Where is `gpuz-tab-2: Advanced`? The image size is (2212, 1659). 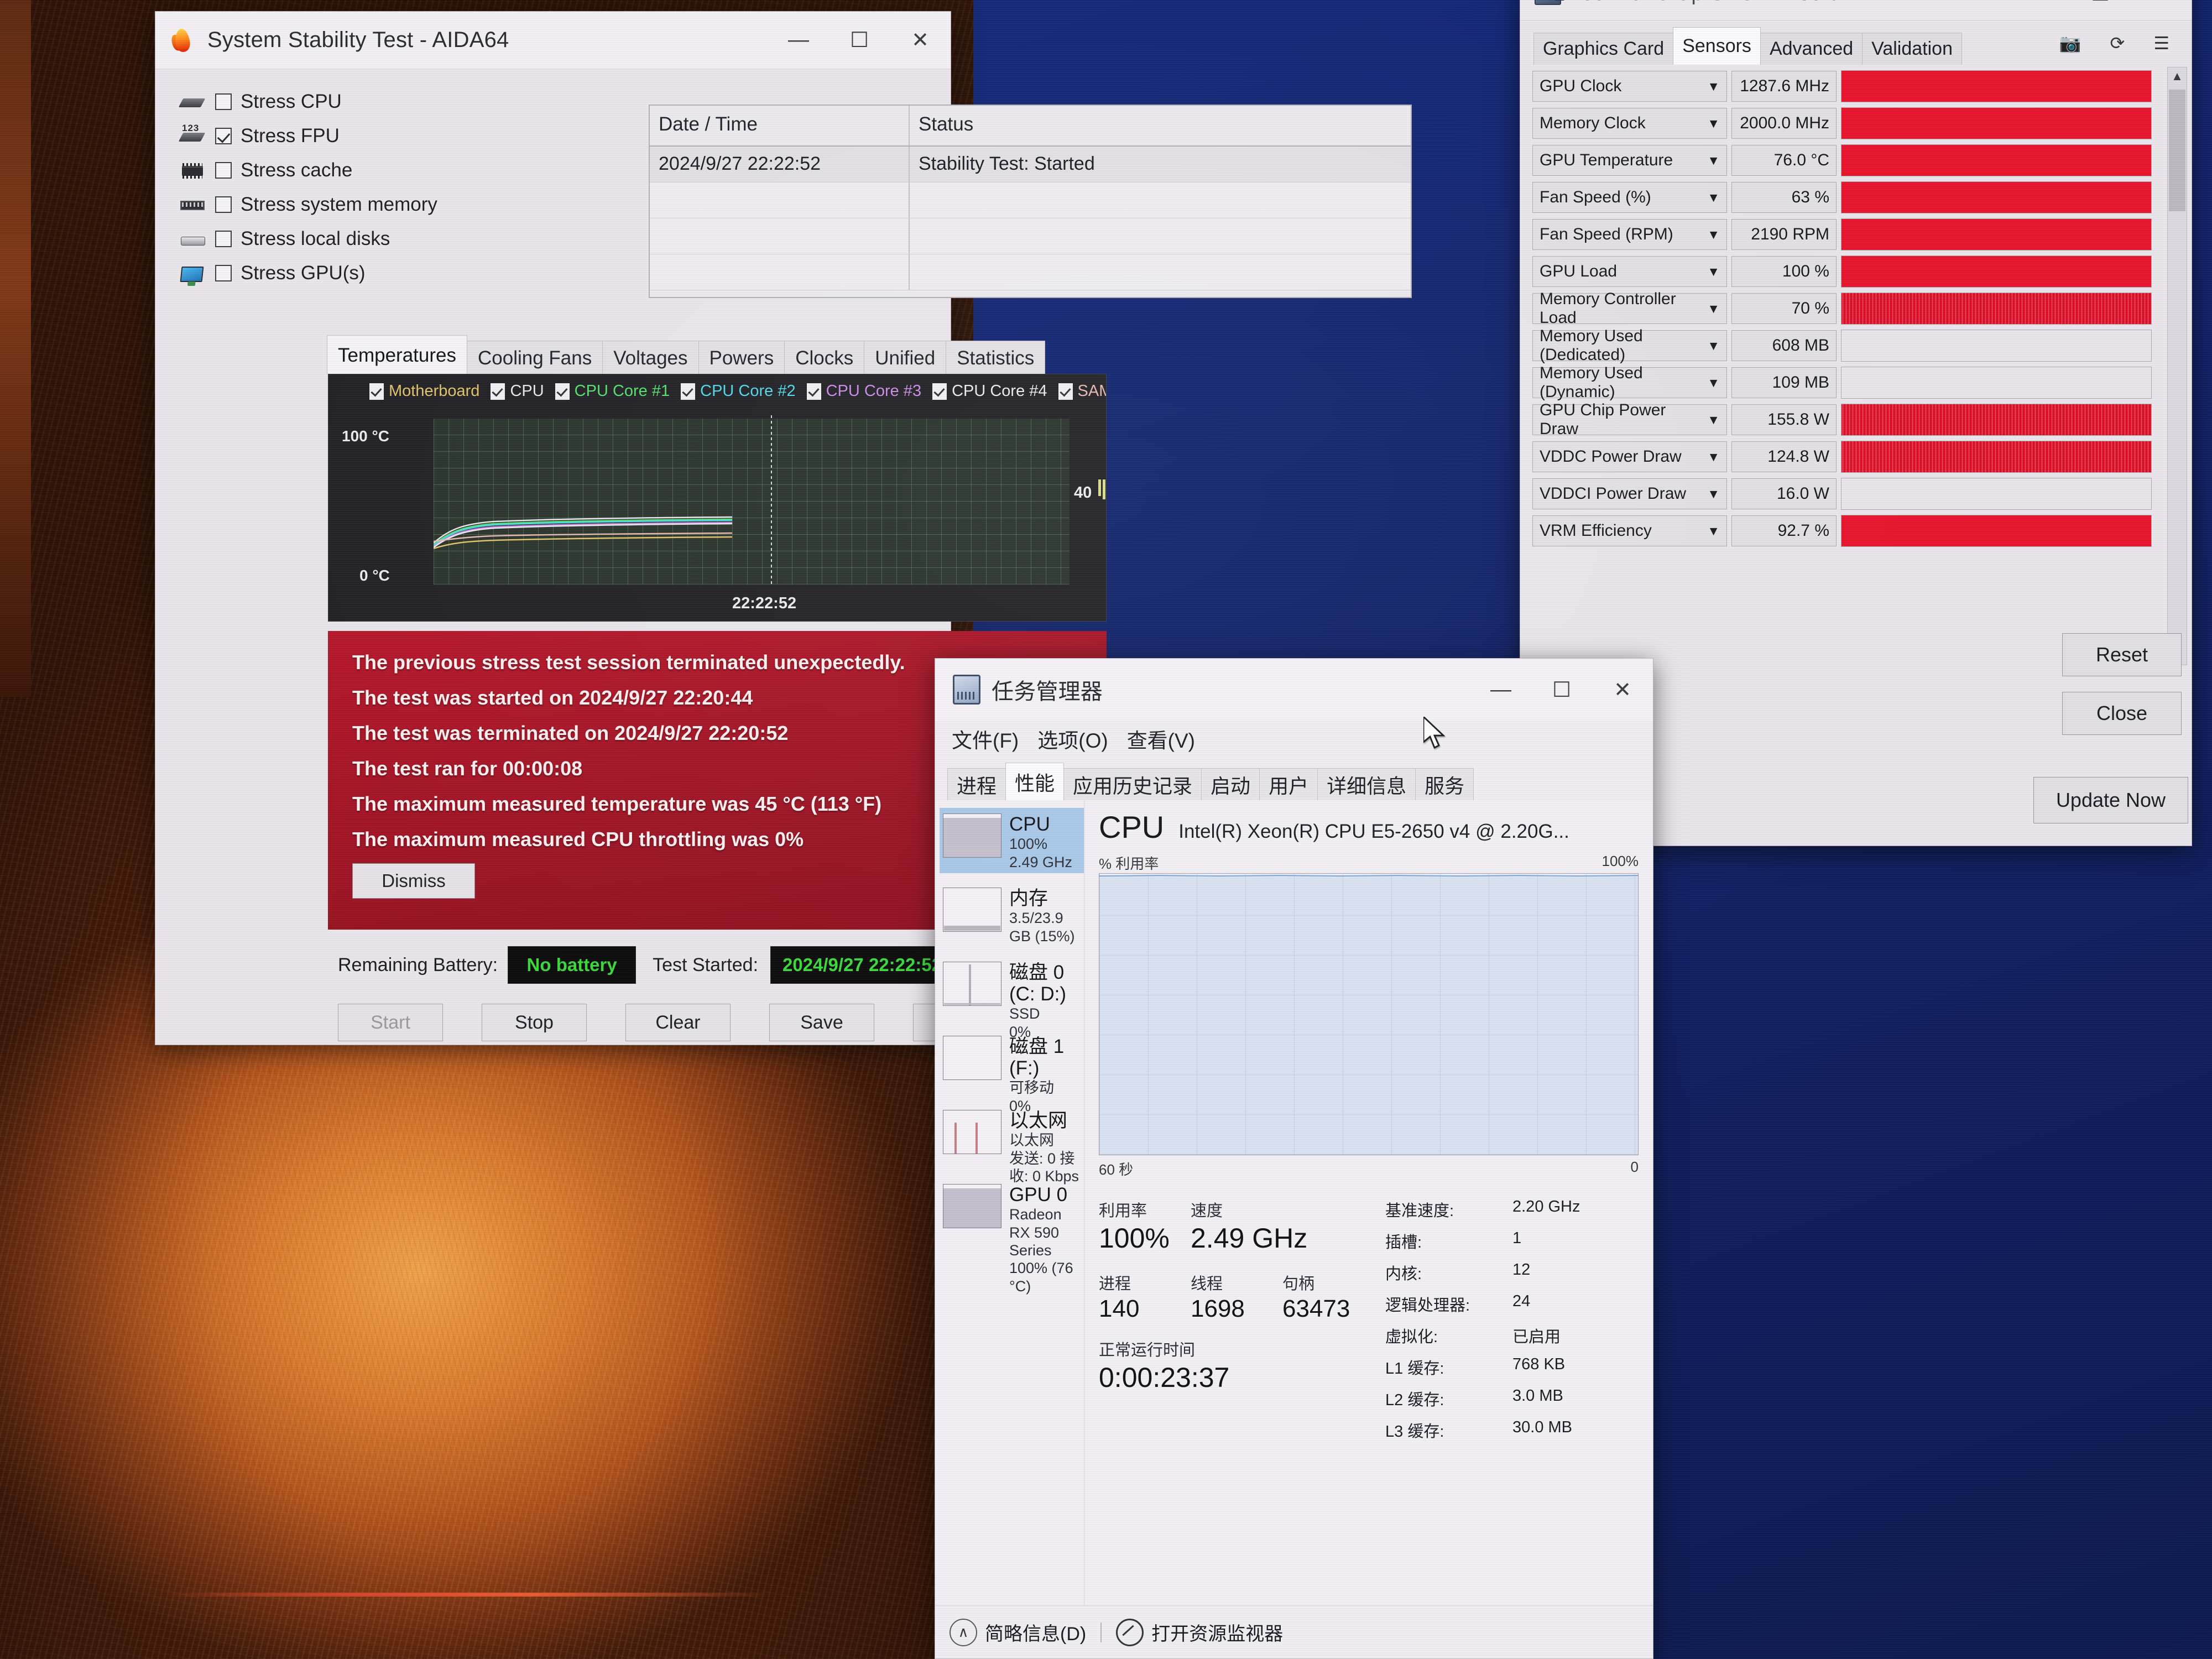 gpuz-tab-2: Advanced is located at coordinates (1812, 49).